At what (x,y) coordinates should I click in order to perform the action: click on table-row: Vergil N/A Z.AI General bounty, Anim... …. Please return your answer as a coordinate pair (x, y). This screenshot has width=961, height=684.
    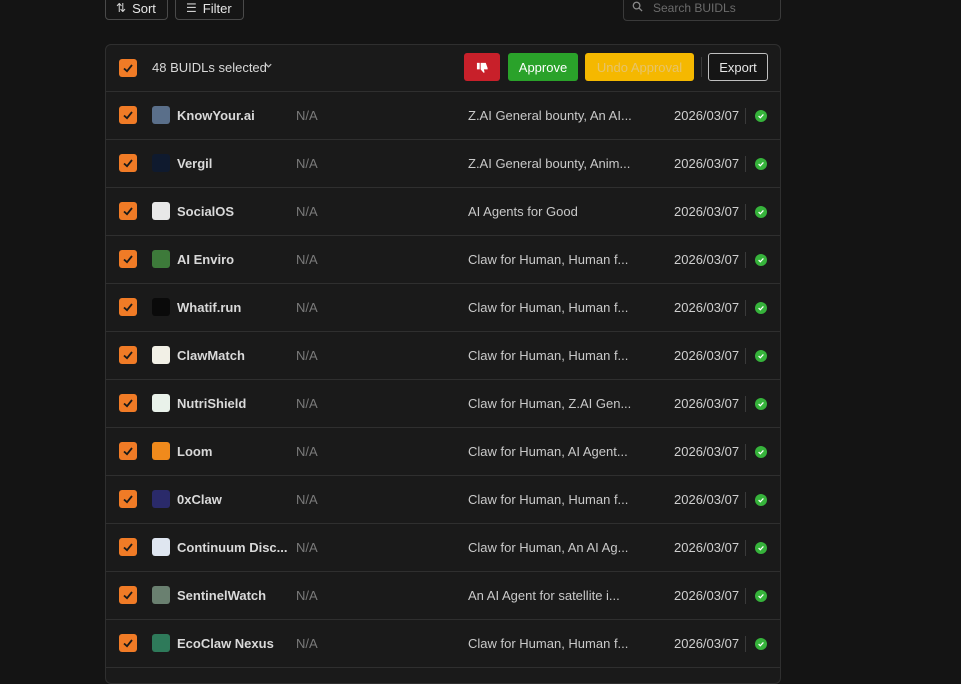
    Looking at the image, I should click on (443, 164).